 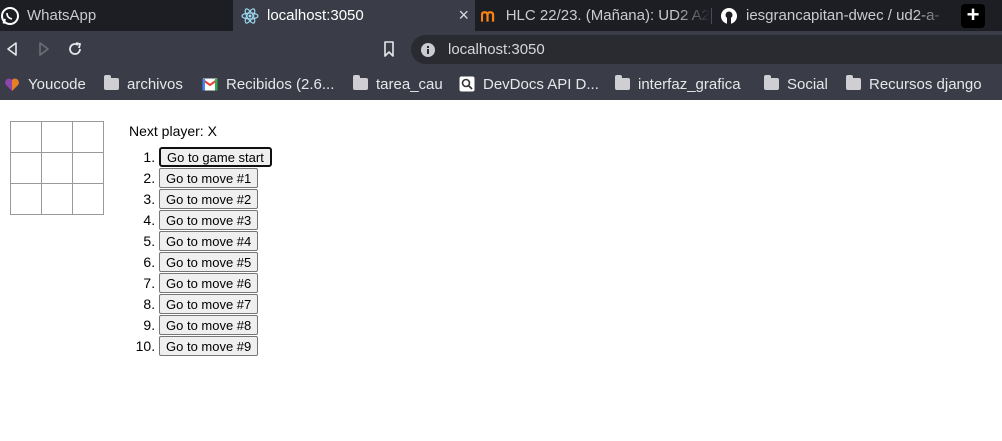 I want to click on bookmark-archivos: archivos, so click(x=143, y=84).